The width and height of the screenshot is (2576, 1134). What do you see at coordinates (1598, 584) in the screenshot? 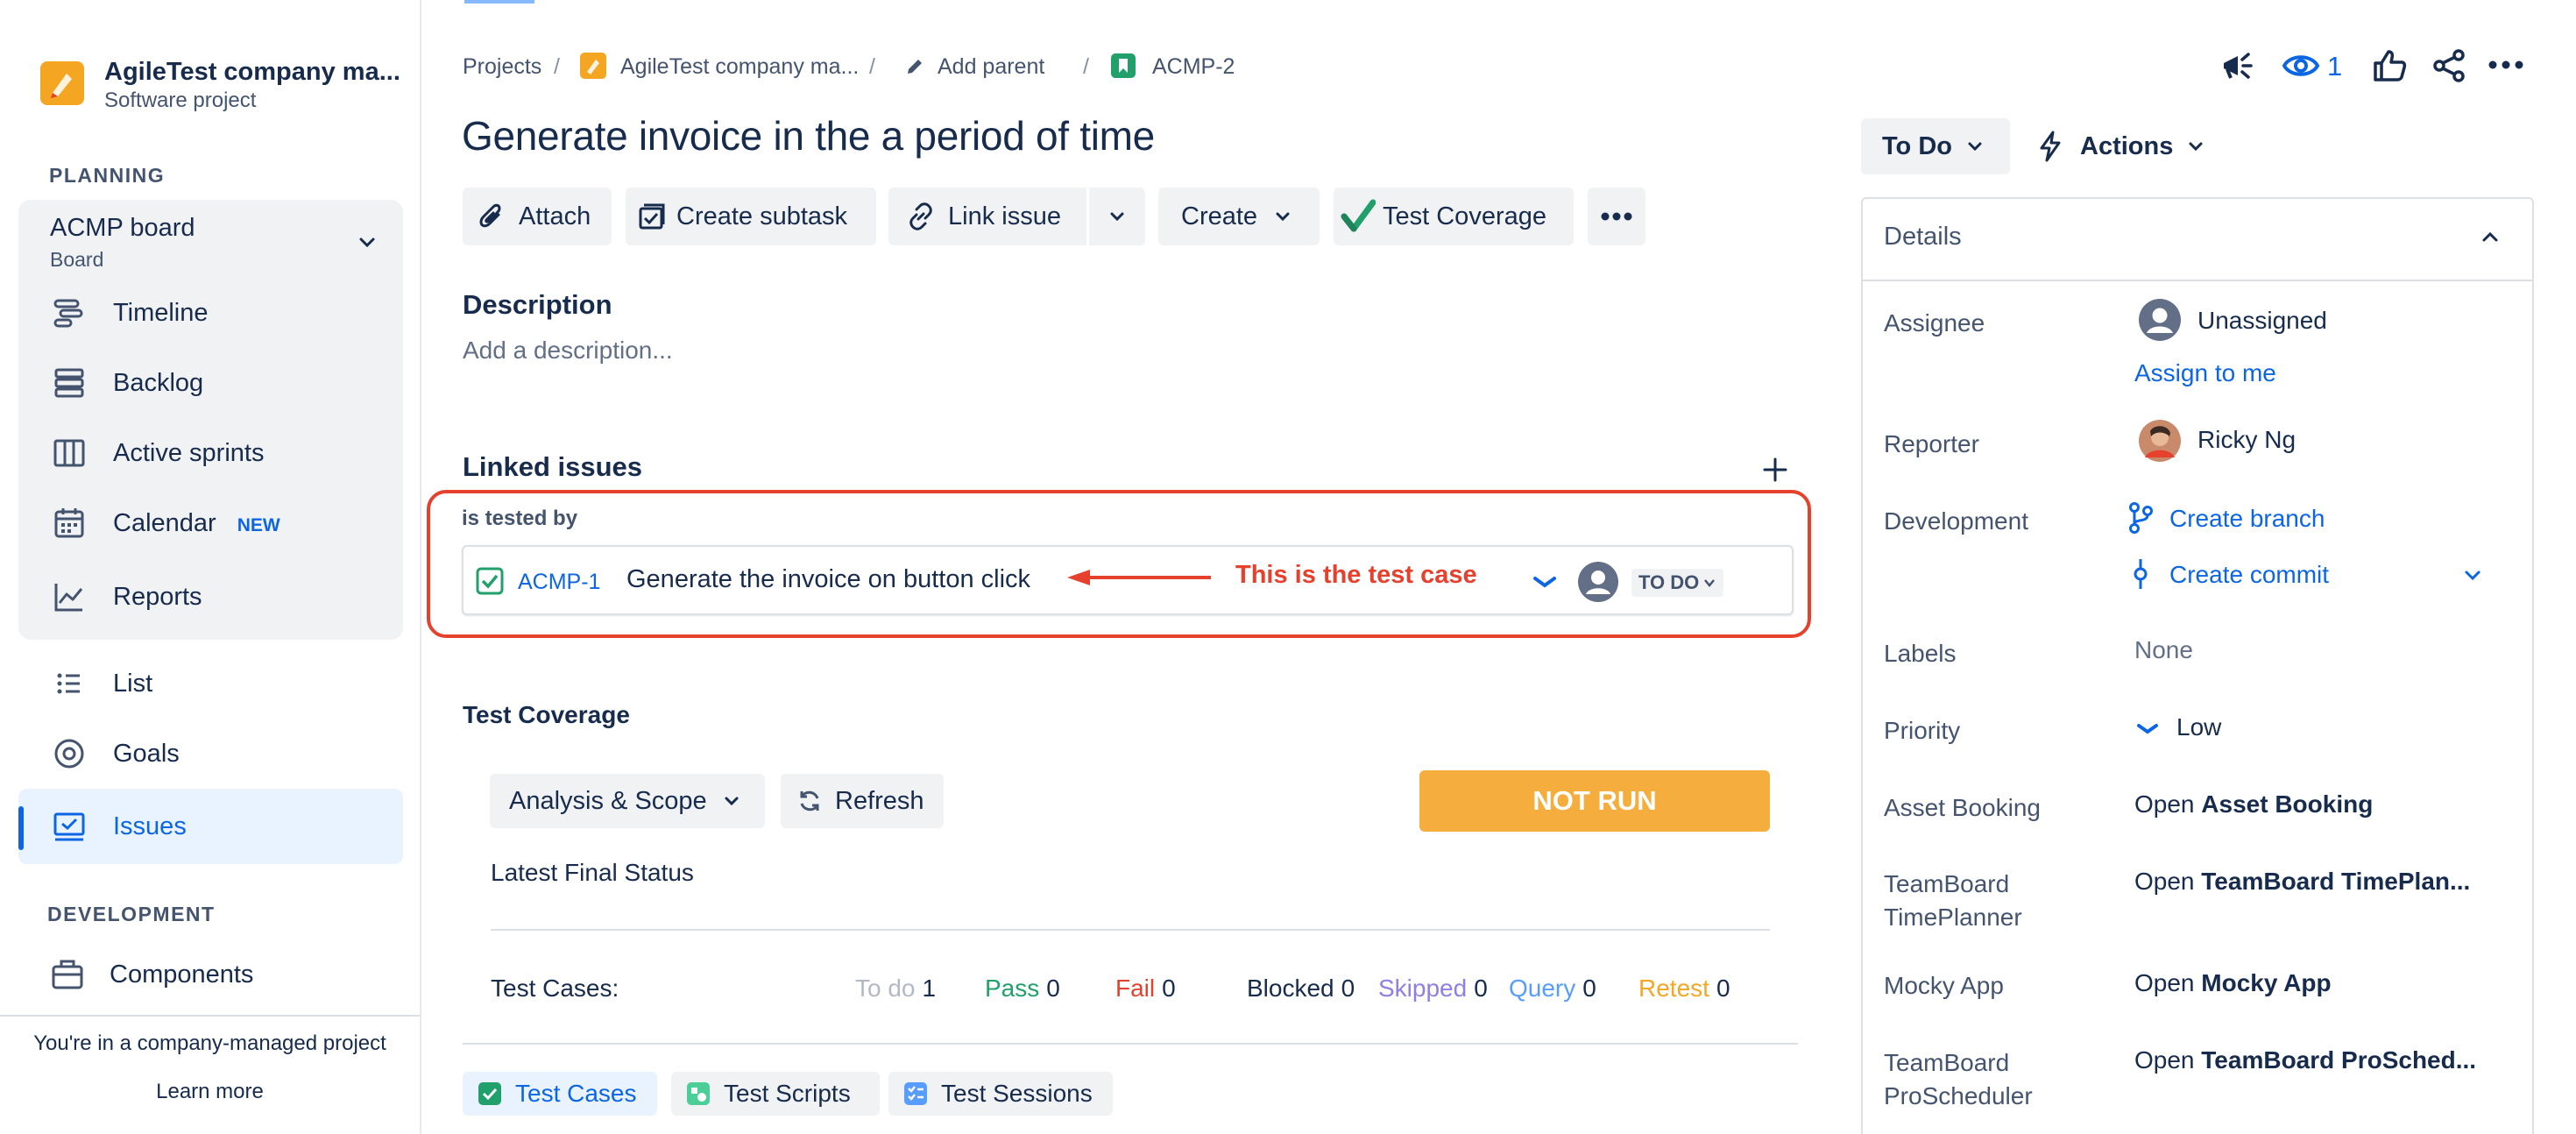
I see `avatar` at bounding box center [1598, 584].